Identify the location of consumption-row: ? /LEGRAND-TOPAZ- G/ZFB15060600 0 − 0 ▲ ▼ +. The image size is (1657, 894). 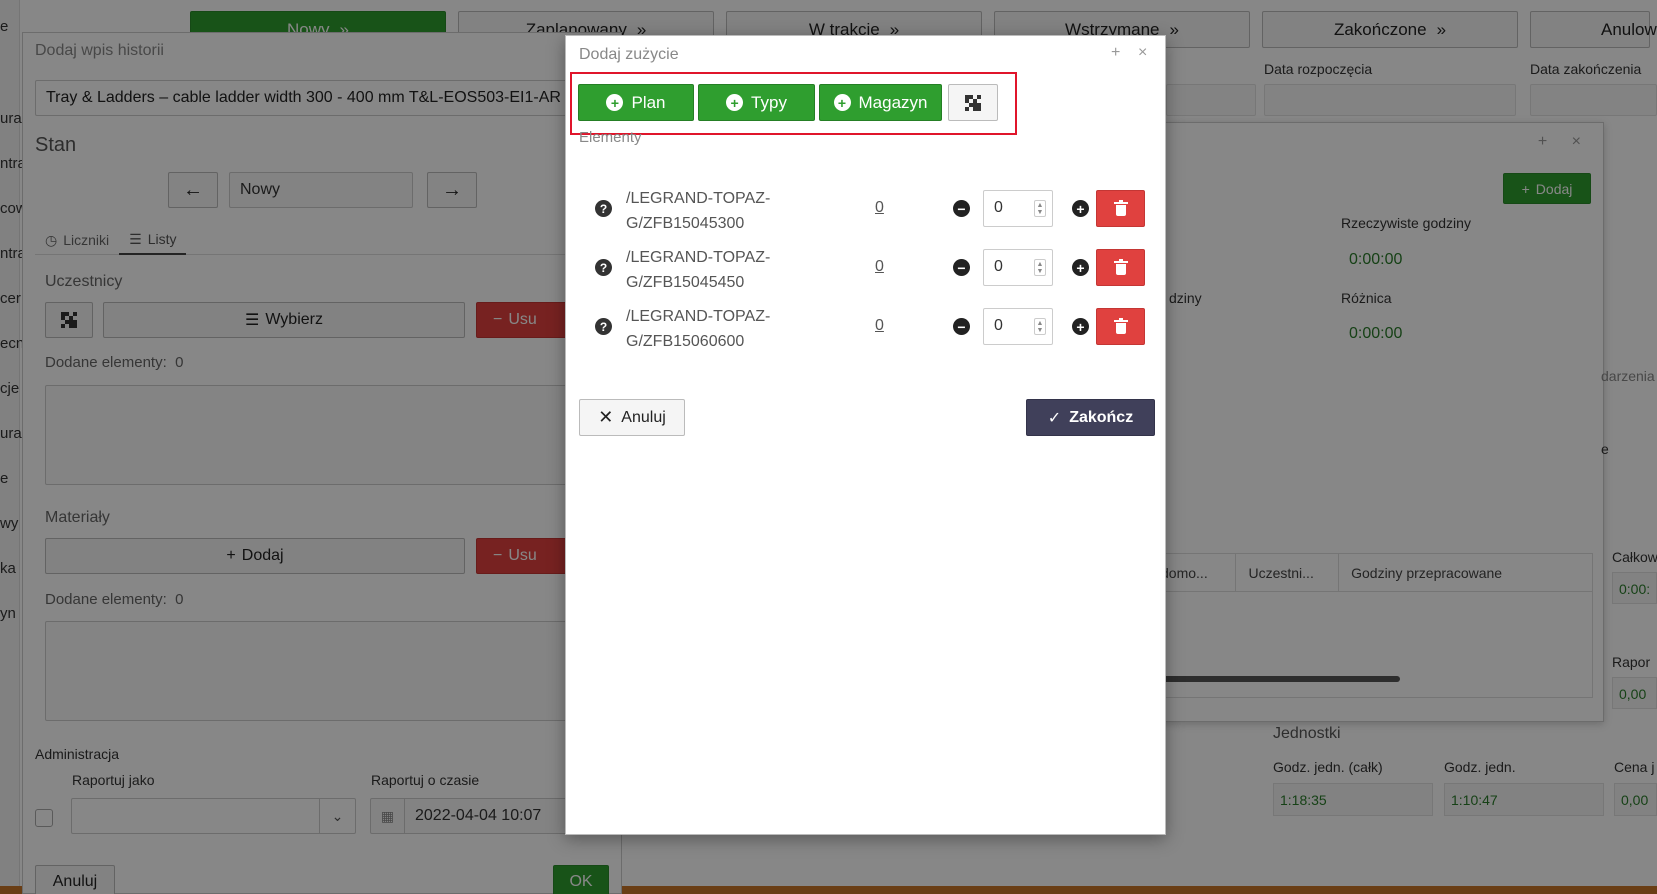
(868, 328).